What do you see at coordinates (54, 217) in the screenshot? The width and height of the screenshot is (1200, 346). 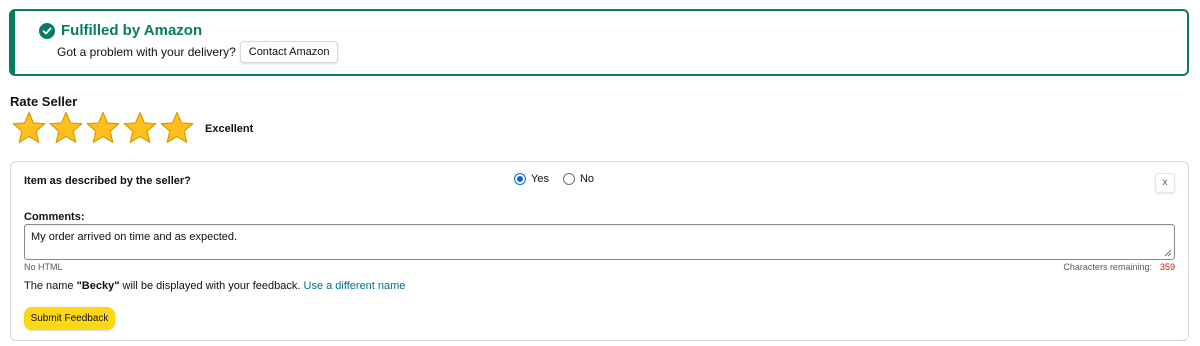 I see `comments-label: Comments:` at bounding box center [54, 217].